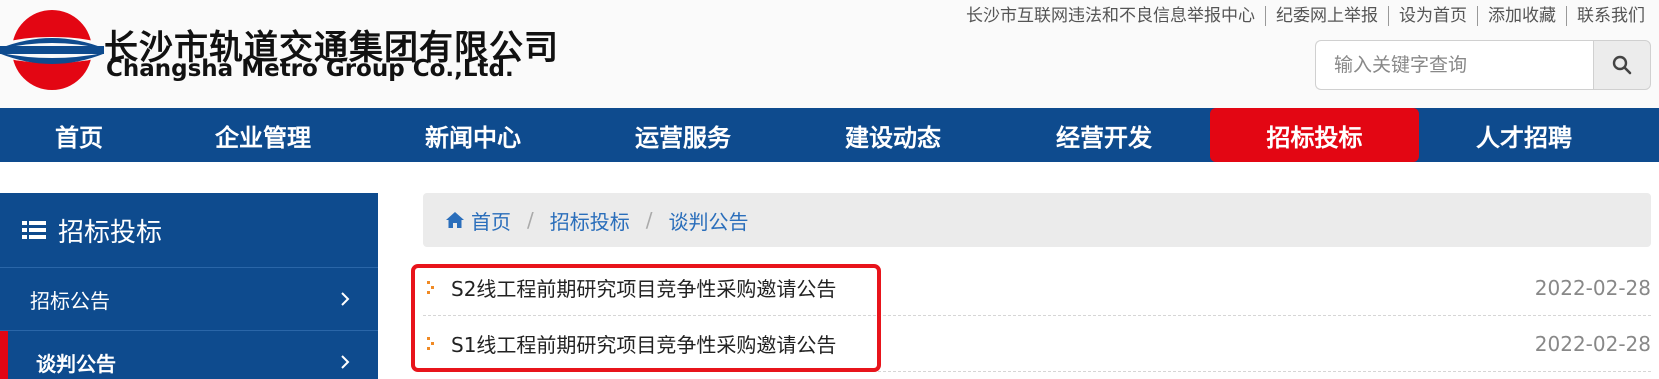 The height and width of the screenshot is (379, 1659). Describe the element at coordinates (263, 135) in the screenshot. I see `nav-item-enterprise: 企业管理` at that location.